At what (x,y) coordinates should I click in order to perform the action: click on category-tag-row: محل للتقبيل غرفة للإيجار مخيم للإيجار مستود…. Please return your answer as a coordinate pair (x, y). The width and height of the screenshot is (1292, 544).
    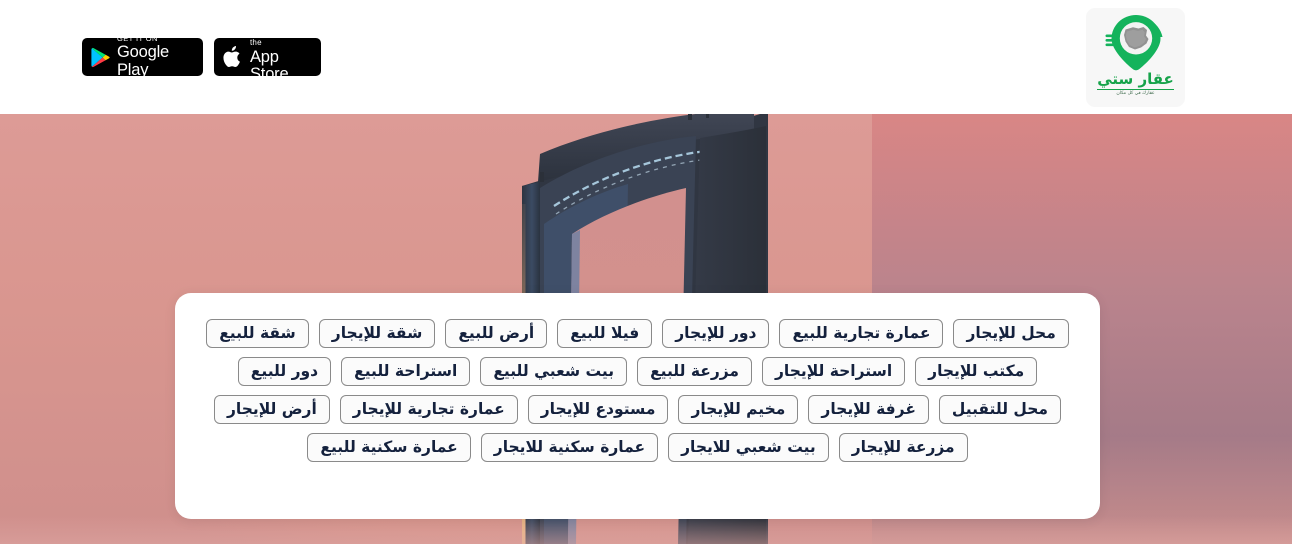
    Looking at the image, I should click on (637, 409).